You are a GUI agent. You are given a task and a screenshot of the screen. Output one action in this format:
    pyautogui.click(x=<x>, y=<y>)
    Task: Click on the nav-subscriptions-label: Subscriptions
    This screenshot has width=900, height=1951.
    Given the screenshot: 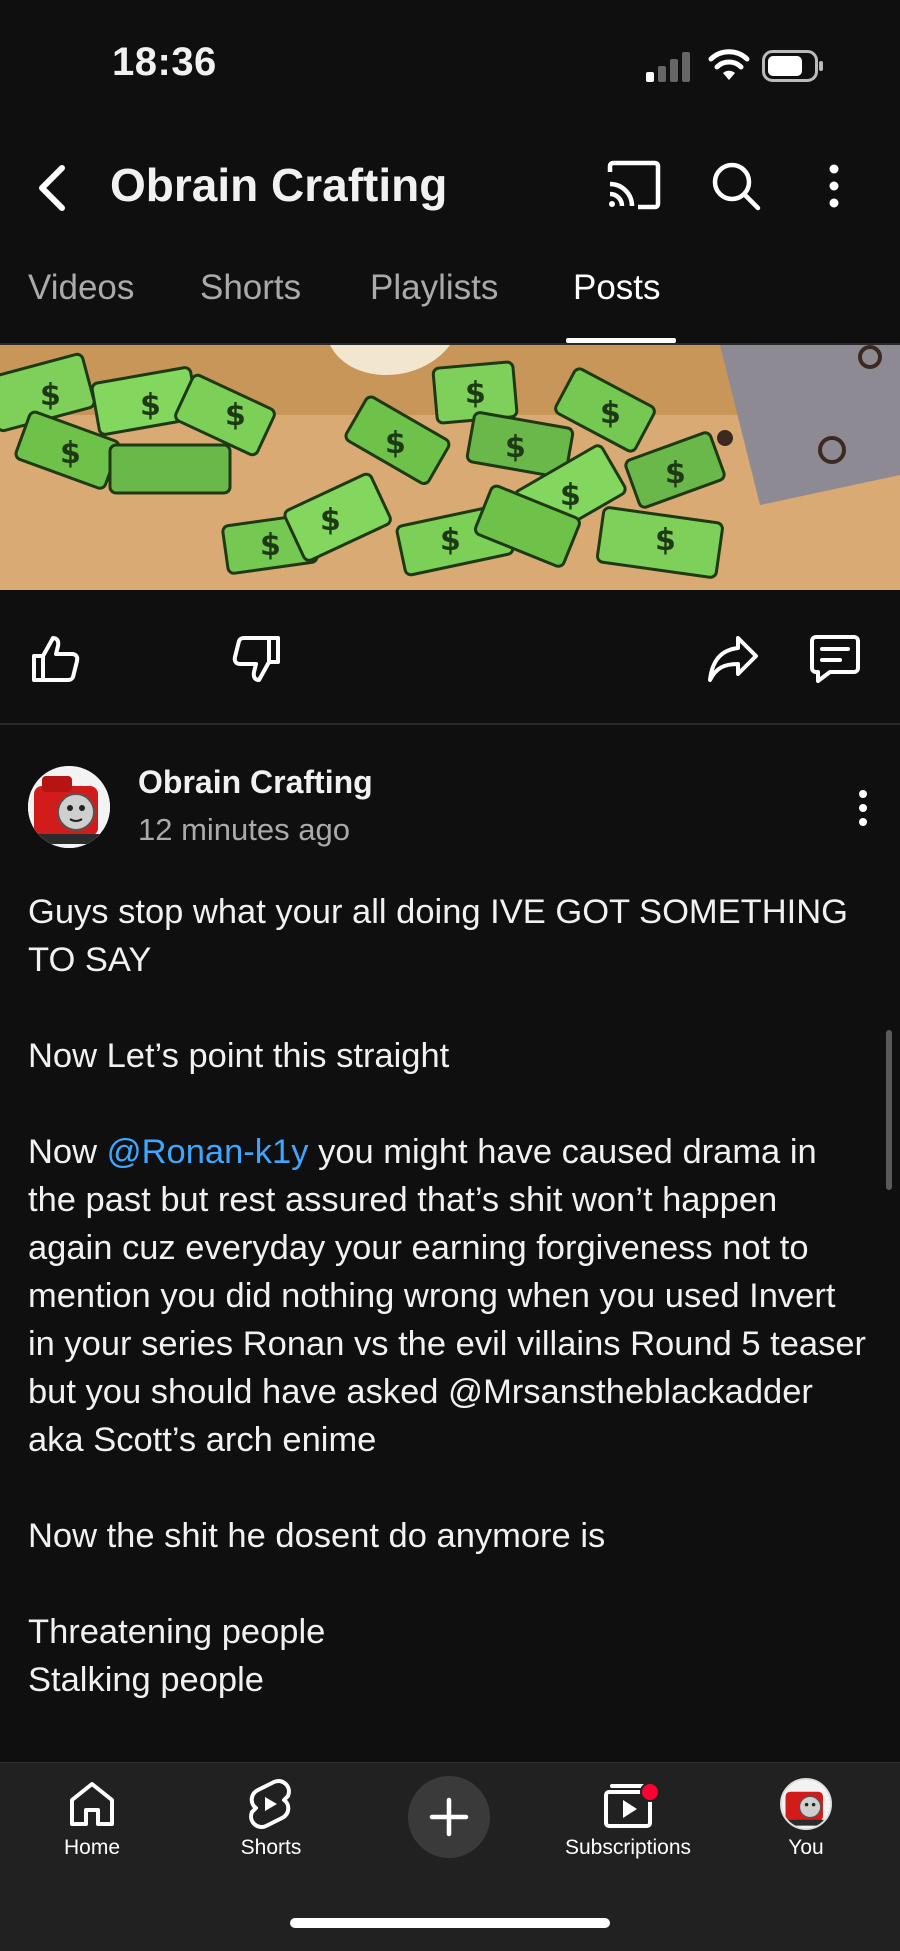 What is the action you would take?
    pyautogui.click(x=628, y=1848)
    